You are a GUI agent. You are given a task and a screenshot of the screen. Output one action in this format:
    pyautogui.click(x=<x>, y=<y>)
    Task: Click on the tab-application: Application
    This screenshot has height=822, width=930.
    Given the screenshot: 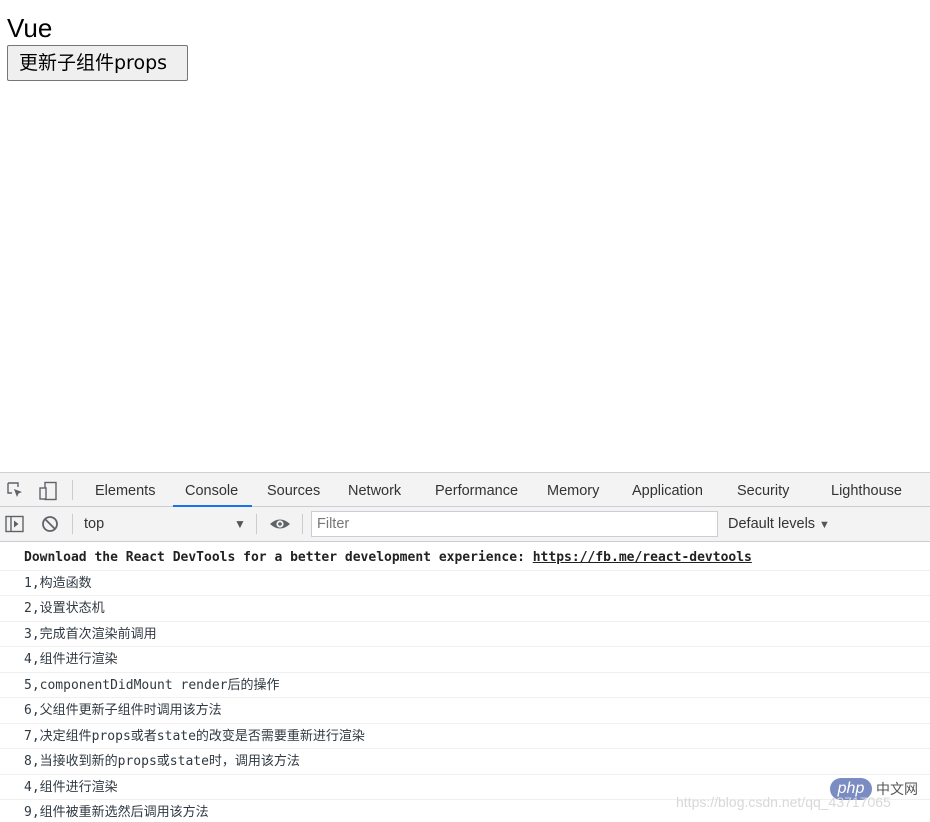 What is the action you would take?
    pyautogui.click(x=667, y=489)
    